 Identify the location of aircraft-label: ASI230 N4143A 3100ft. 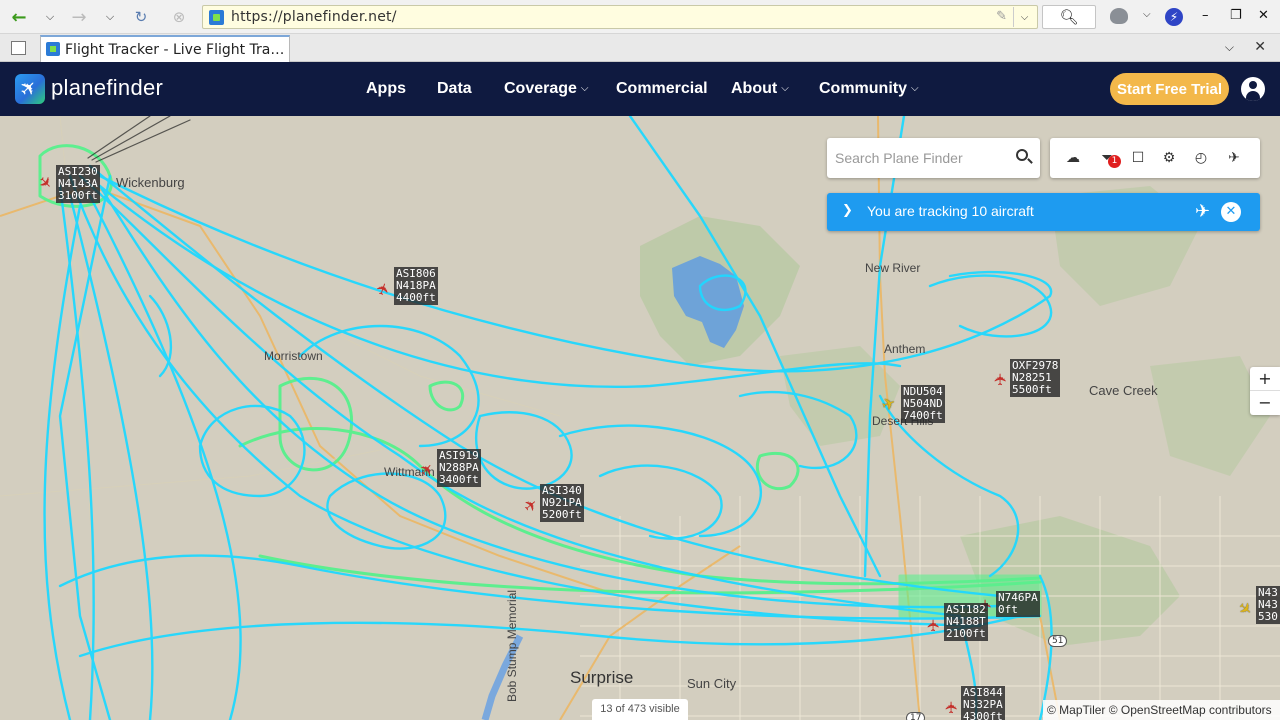
(78, 184).